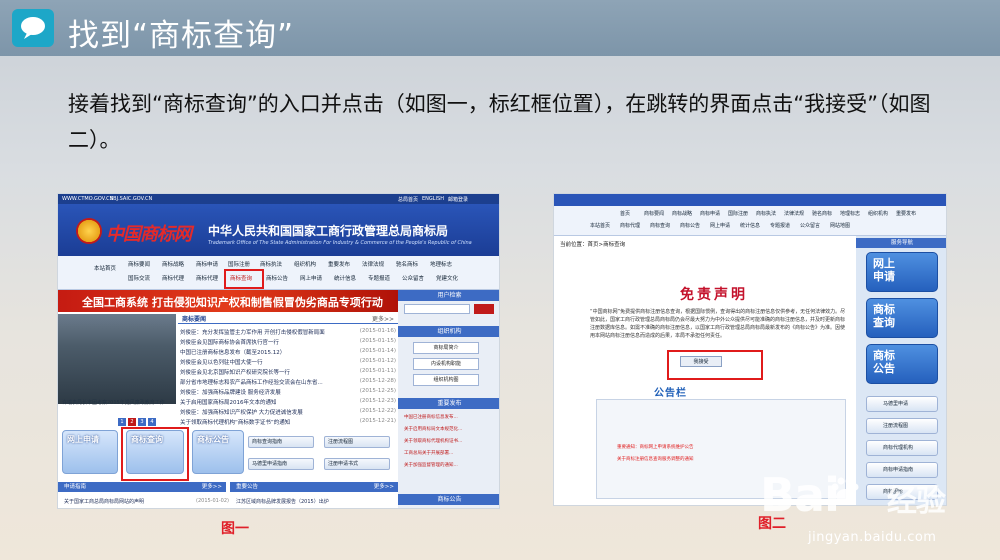  I want to click on news-header: 商标要闻 更多>>, so click(288, 319).